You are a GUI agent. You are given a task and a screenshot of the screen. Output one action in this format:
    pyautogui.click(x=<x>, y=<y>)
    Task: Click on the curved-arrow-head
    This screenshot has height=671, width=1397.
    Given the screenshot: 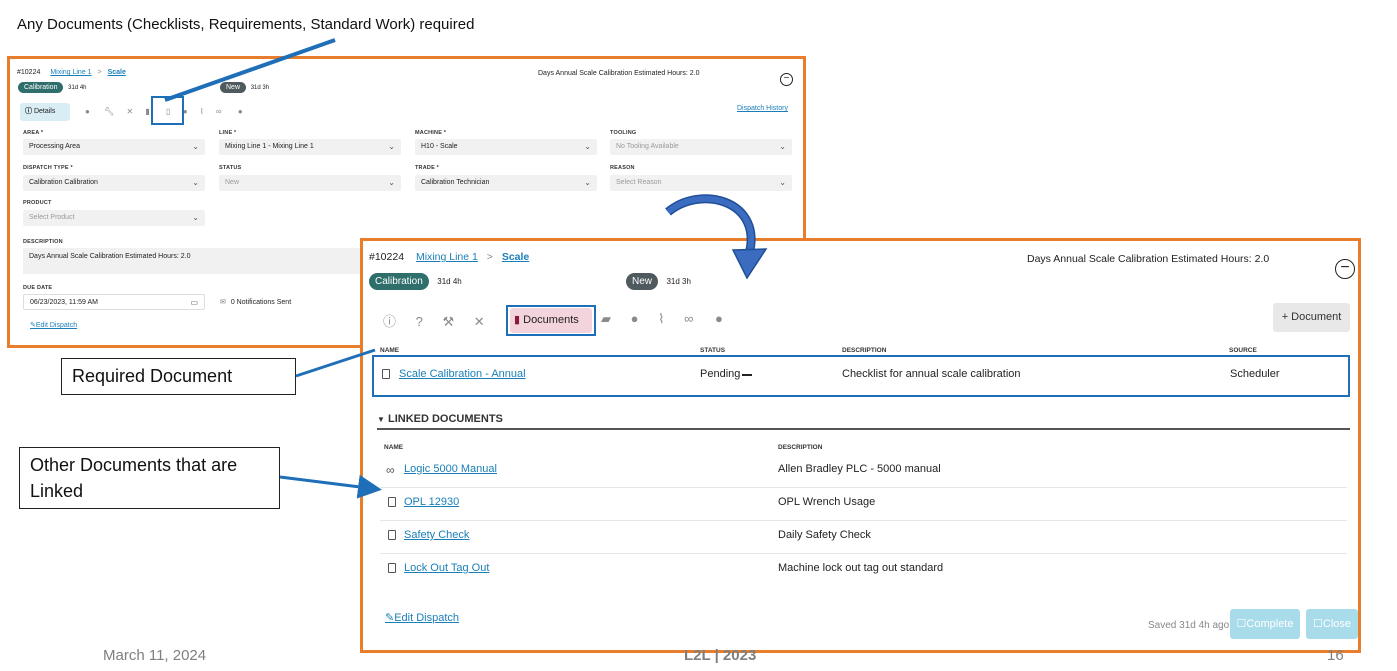 What is the action you would take?
    pyautogui.click(x=749, y=264)
    